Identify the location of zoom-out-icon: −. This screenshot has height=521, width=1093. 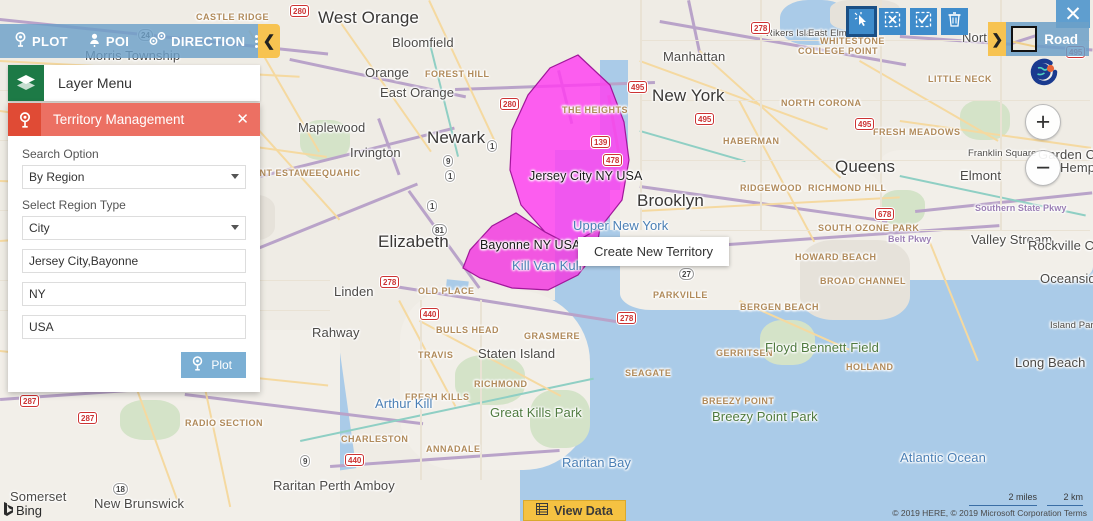
(1043, 167).